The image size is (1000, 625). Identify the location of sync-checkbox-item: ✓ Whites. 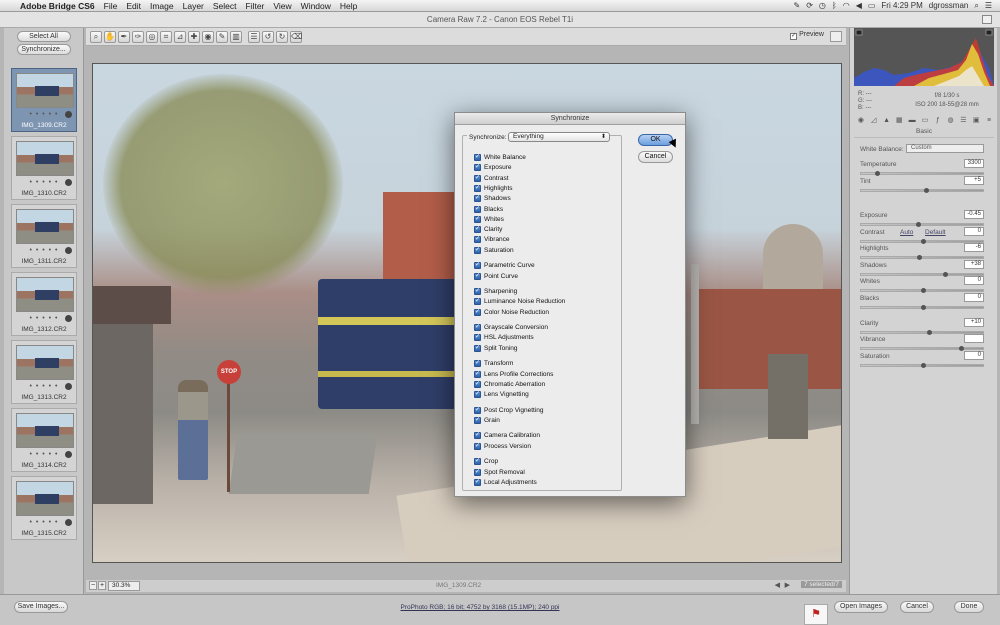
(489, 219).